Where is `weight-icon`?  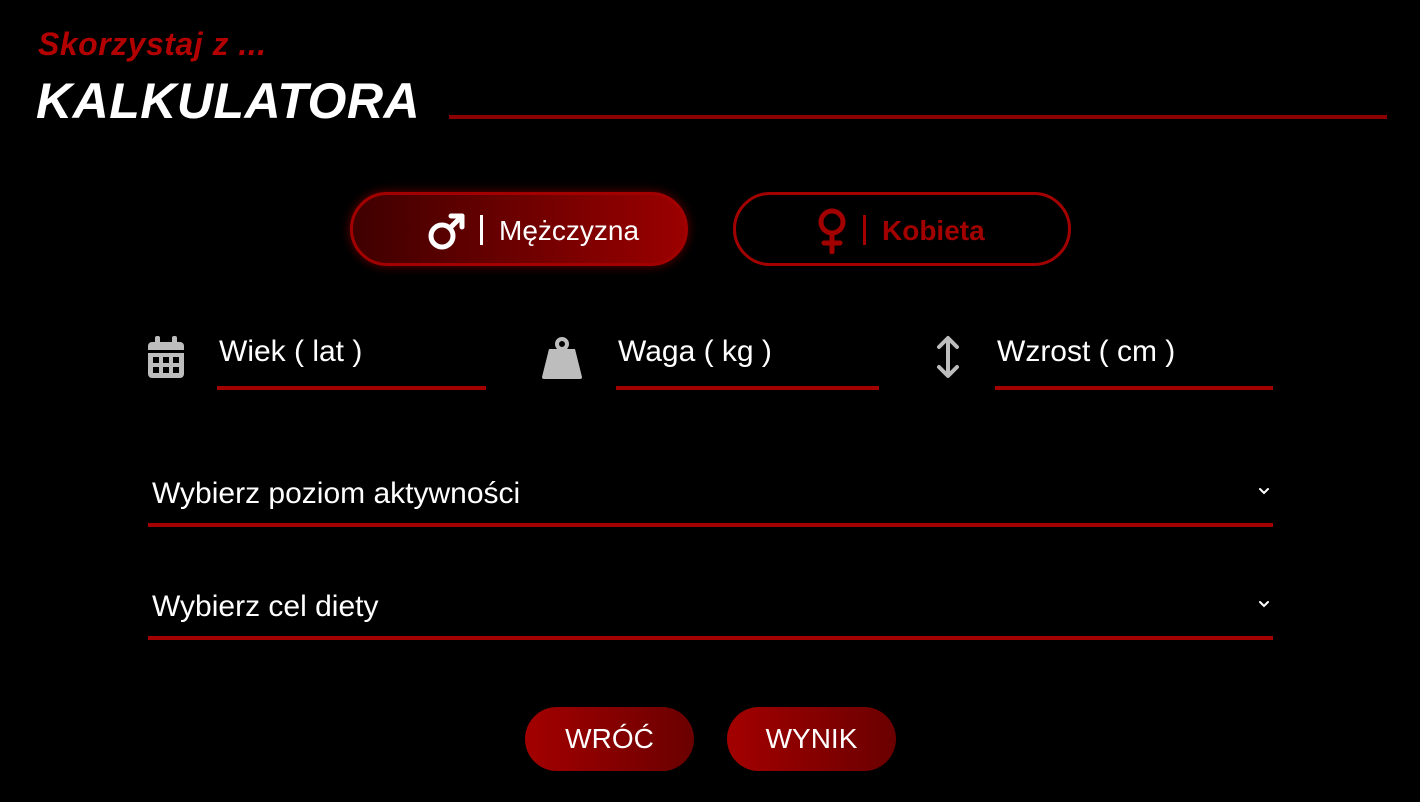
weight-icon is located at coordinates (562, 358).